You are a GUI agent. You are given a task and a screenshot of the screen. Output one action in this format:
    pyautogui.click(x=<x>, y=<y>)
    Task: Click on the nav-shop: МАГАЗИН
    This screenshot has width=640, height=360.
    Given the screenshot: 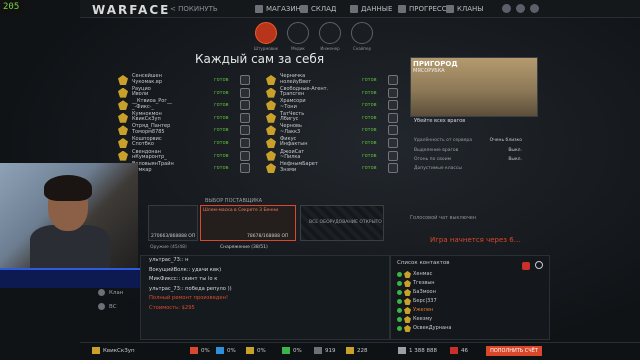 What is the action you would take?
    pyautogui.click(x=278, y=9)
    